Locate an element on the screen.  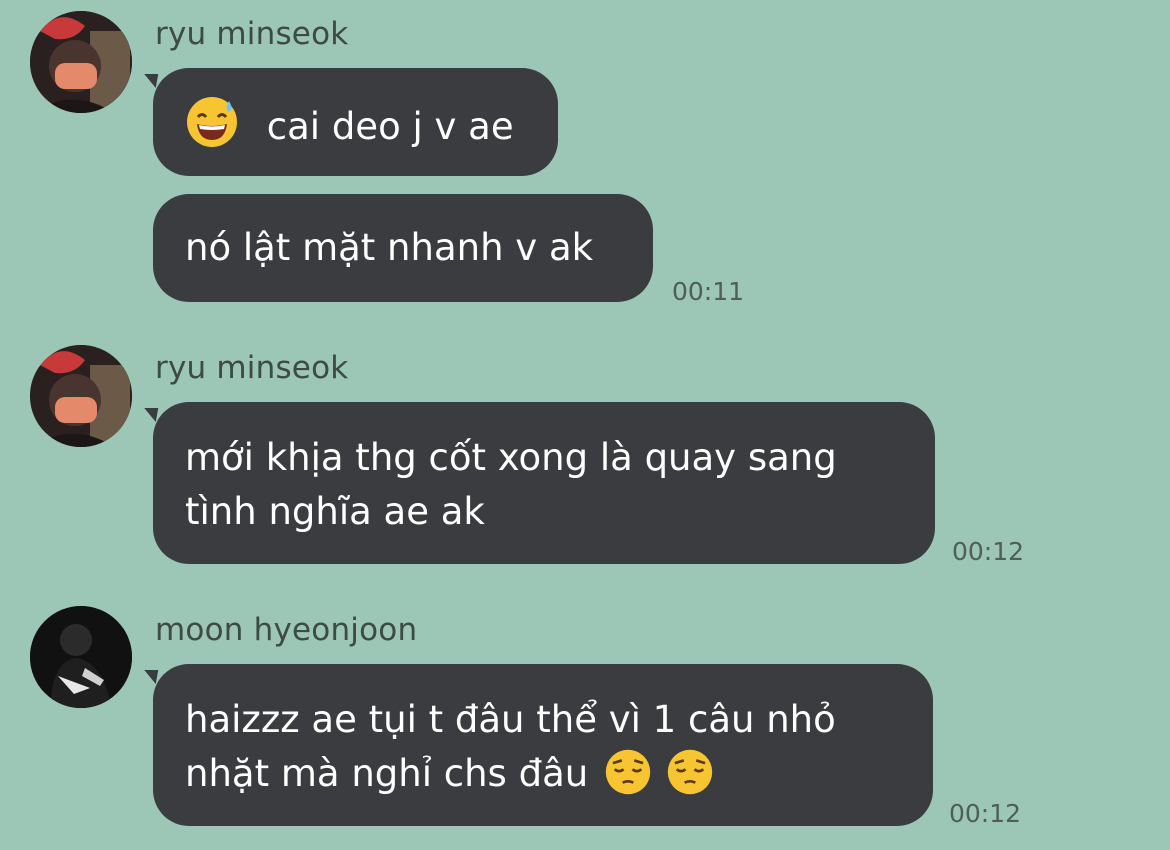
message-text: nó lật mặt nhanh v ak is located at coordinates (389, 247).